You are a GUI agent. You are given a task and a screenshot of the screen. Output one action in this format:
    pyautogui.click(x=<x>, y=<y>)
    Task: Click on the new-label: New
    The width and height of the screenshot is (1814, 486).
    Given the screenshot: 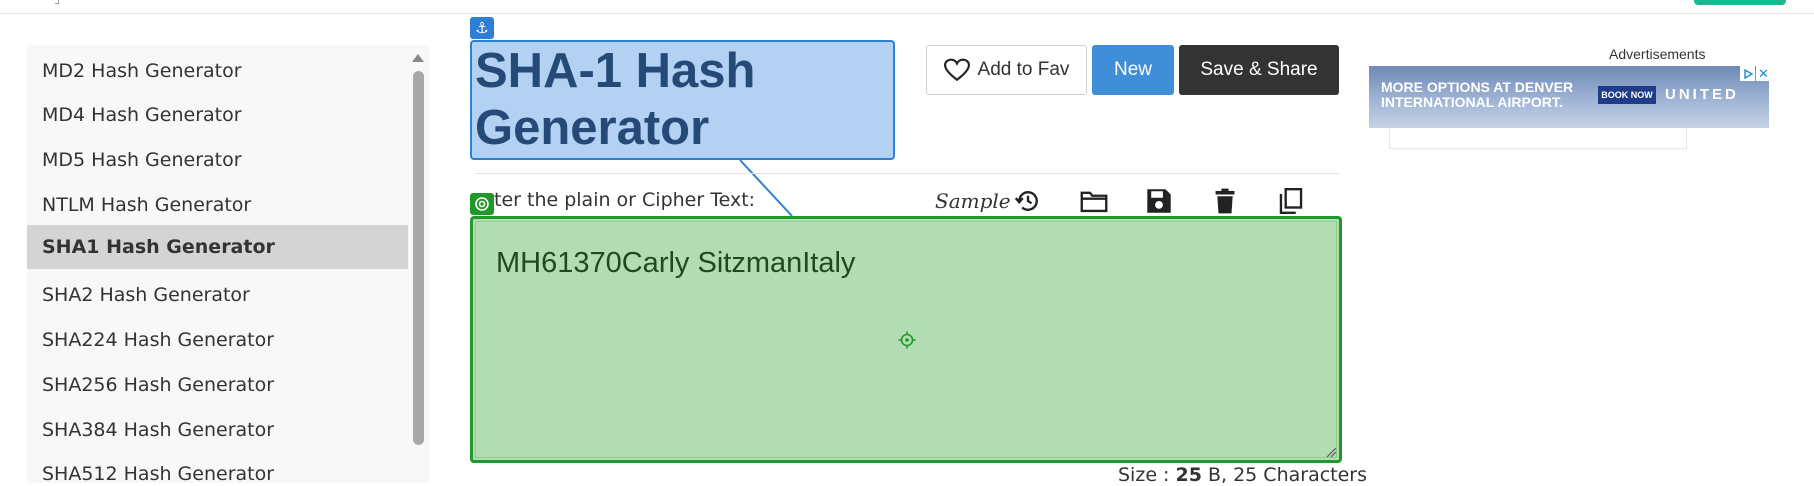 What is the action you would take?
    pyautogui.click(x=1132, y=69)
    